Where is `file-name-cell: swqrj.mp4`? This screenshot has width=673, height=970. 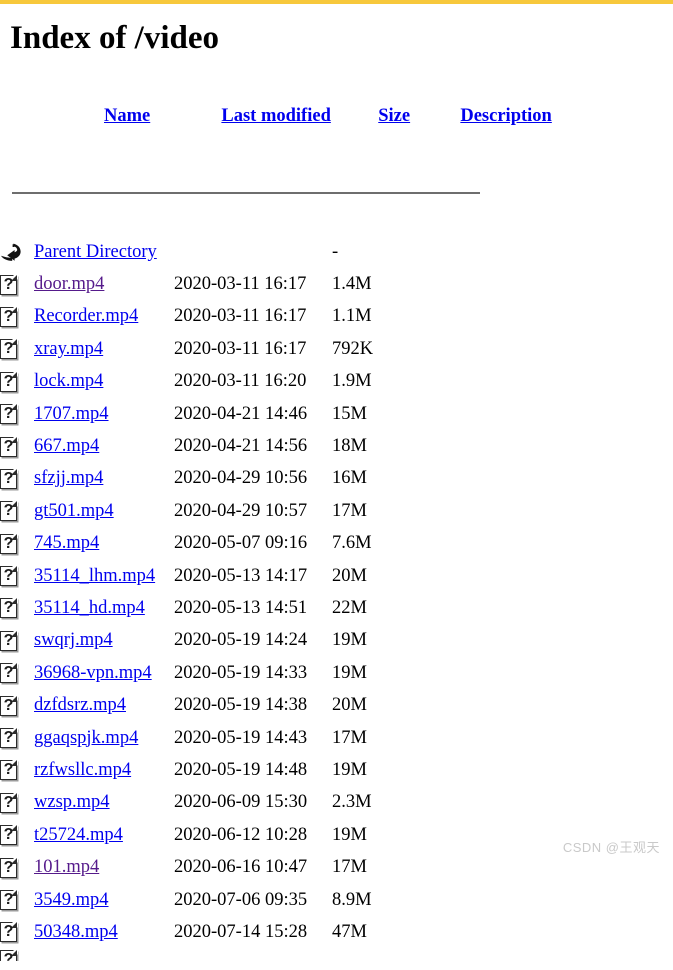 file-name-cell: swqrj.mp4 is located at coordinates (104, 641).